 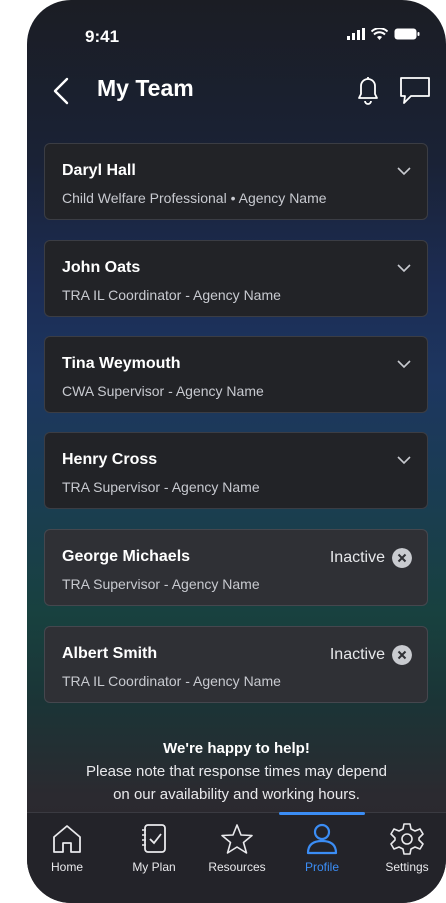 What do you see at coordinates (407, 867) in the screenshot?
I see `tab-label: Settings` at bounding box center [407, 867].